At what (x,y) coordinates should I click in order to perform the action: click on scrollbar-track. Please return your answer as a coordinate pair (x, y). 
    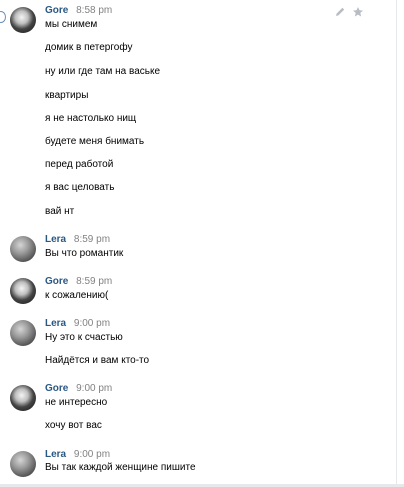
    Looking at the image, I should click on (396, 243).